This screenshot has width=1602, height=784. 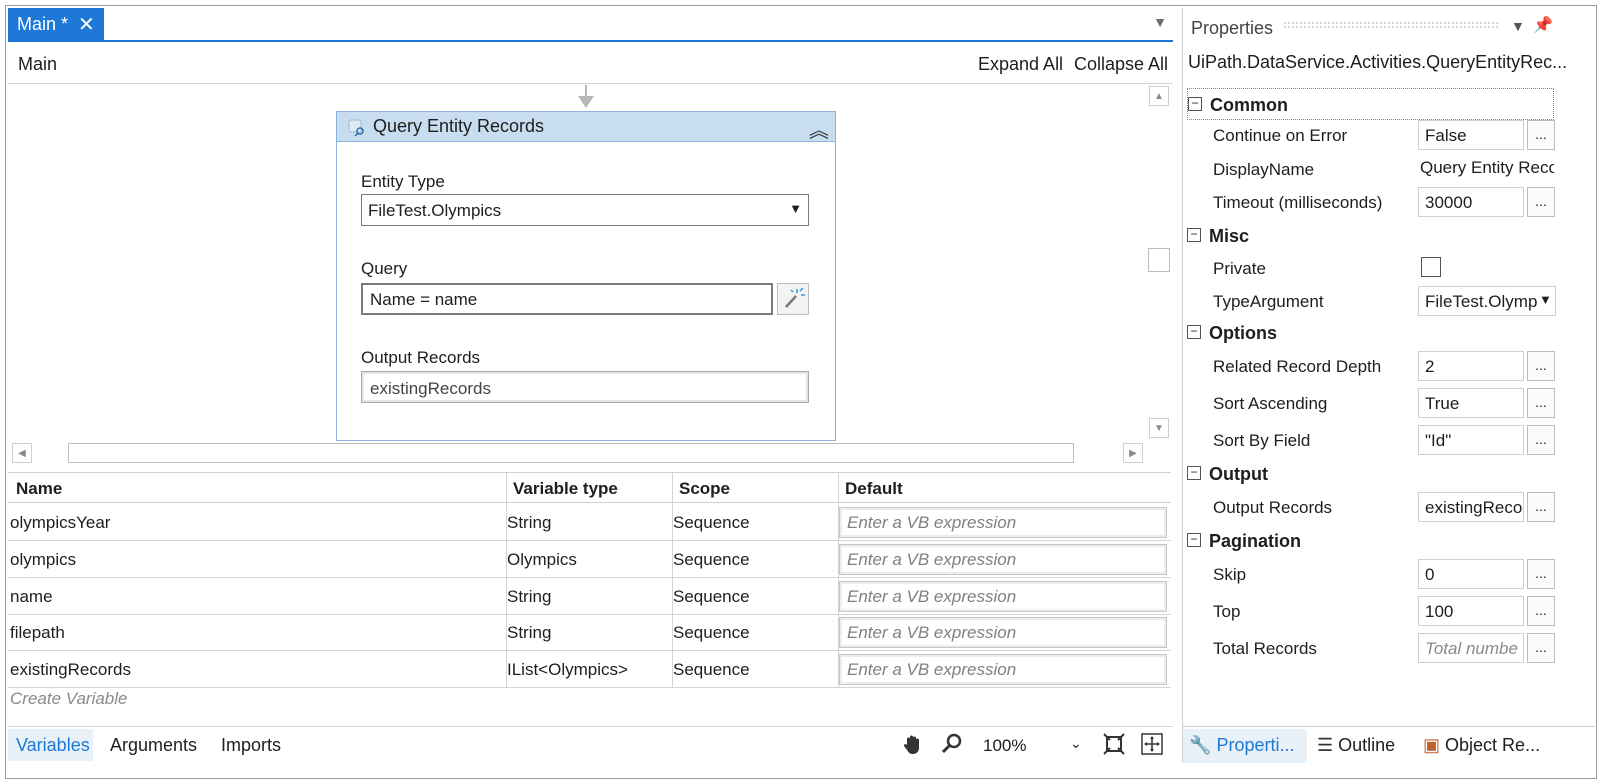 I want to click on entity-type-select: FileTest.Olympics ▼, so click(x=585, y=210).